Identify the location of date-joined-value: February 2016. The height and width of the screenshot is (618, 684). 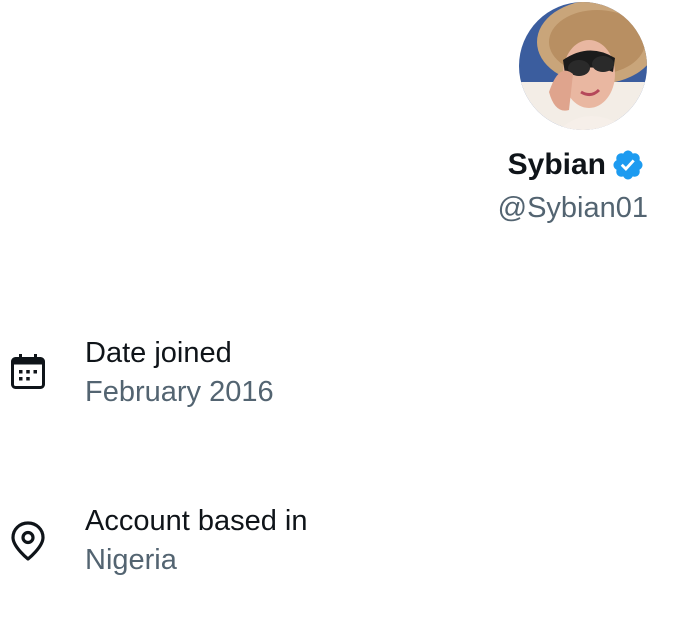
(179, 392).